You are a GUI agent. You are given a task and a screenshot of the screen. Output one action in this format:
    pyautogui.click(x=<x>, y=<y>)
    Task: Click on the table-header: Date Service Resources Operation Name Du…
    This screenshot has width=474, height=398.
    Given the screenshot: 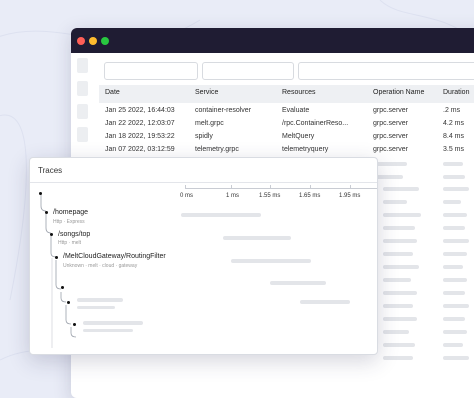 What is the action you would take?
    pyautogui.click(x=286, y=94)
    